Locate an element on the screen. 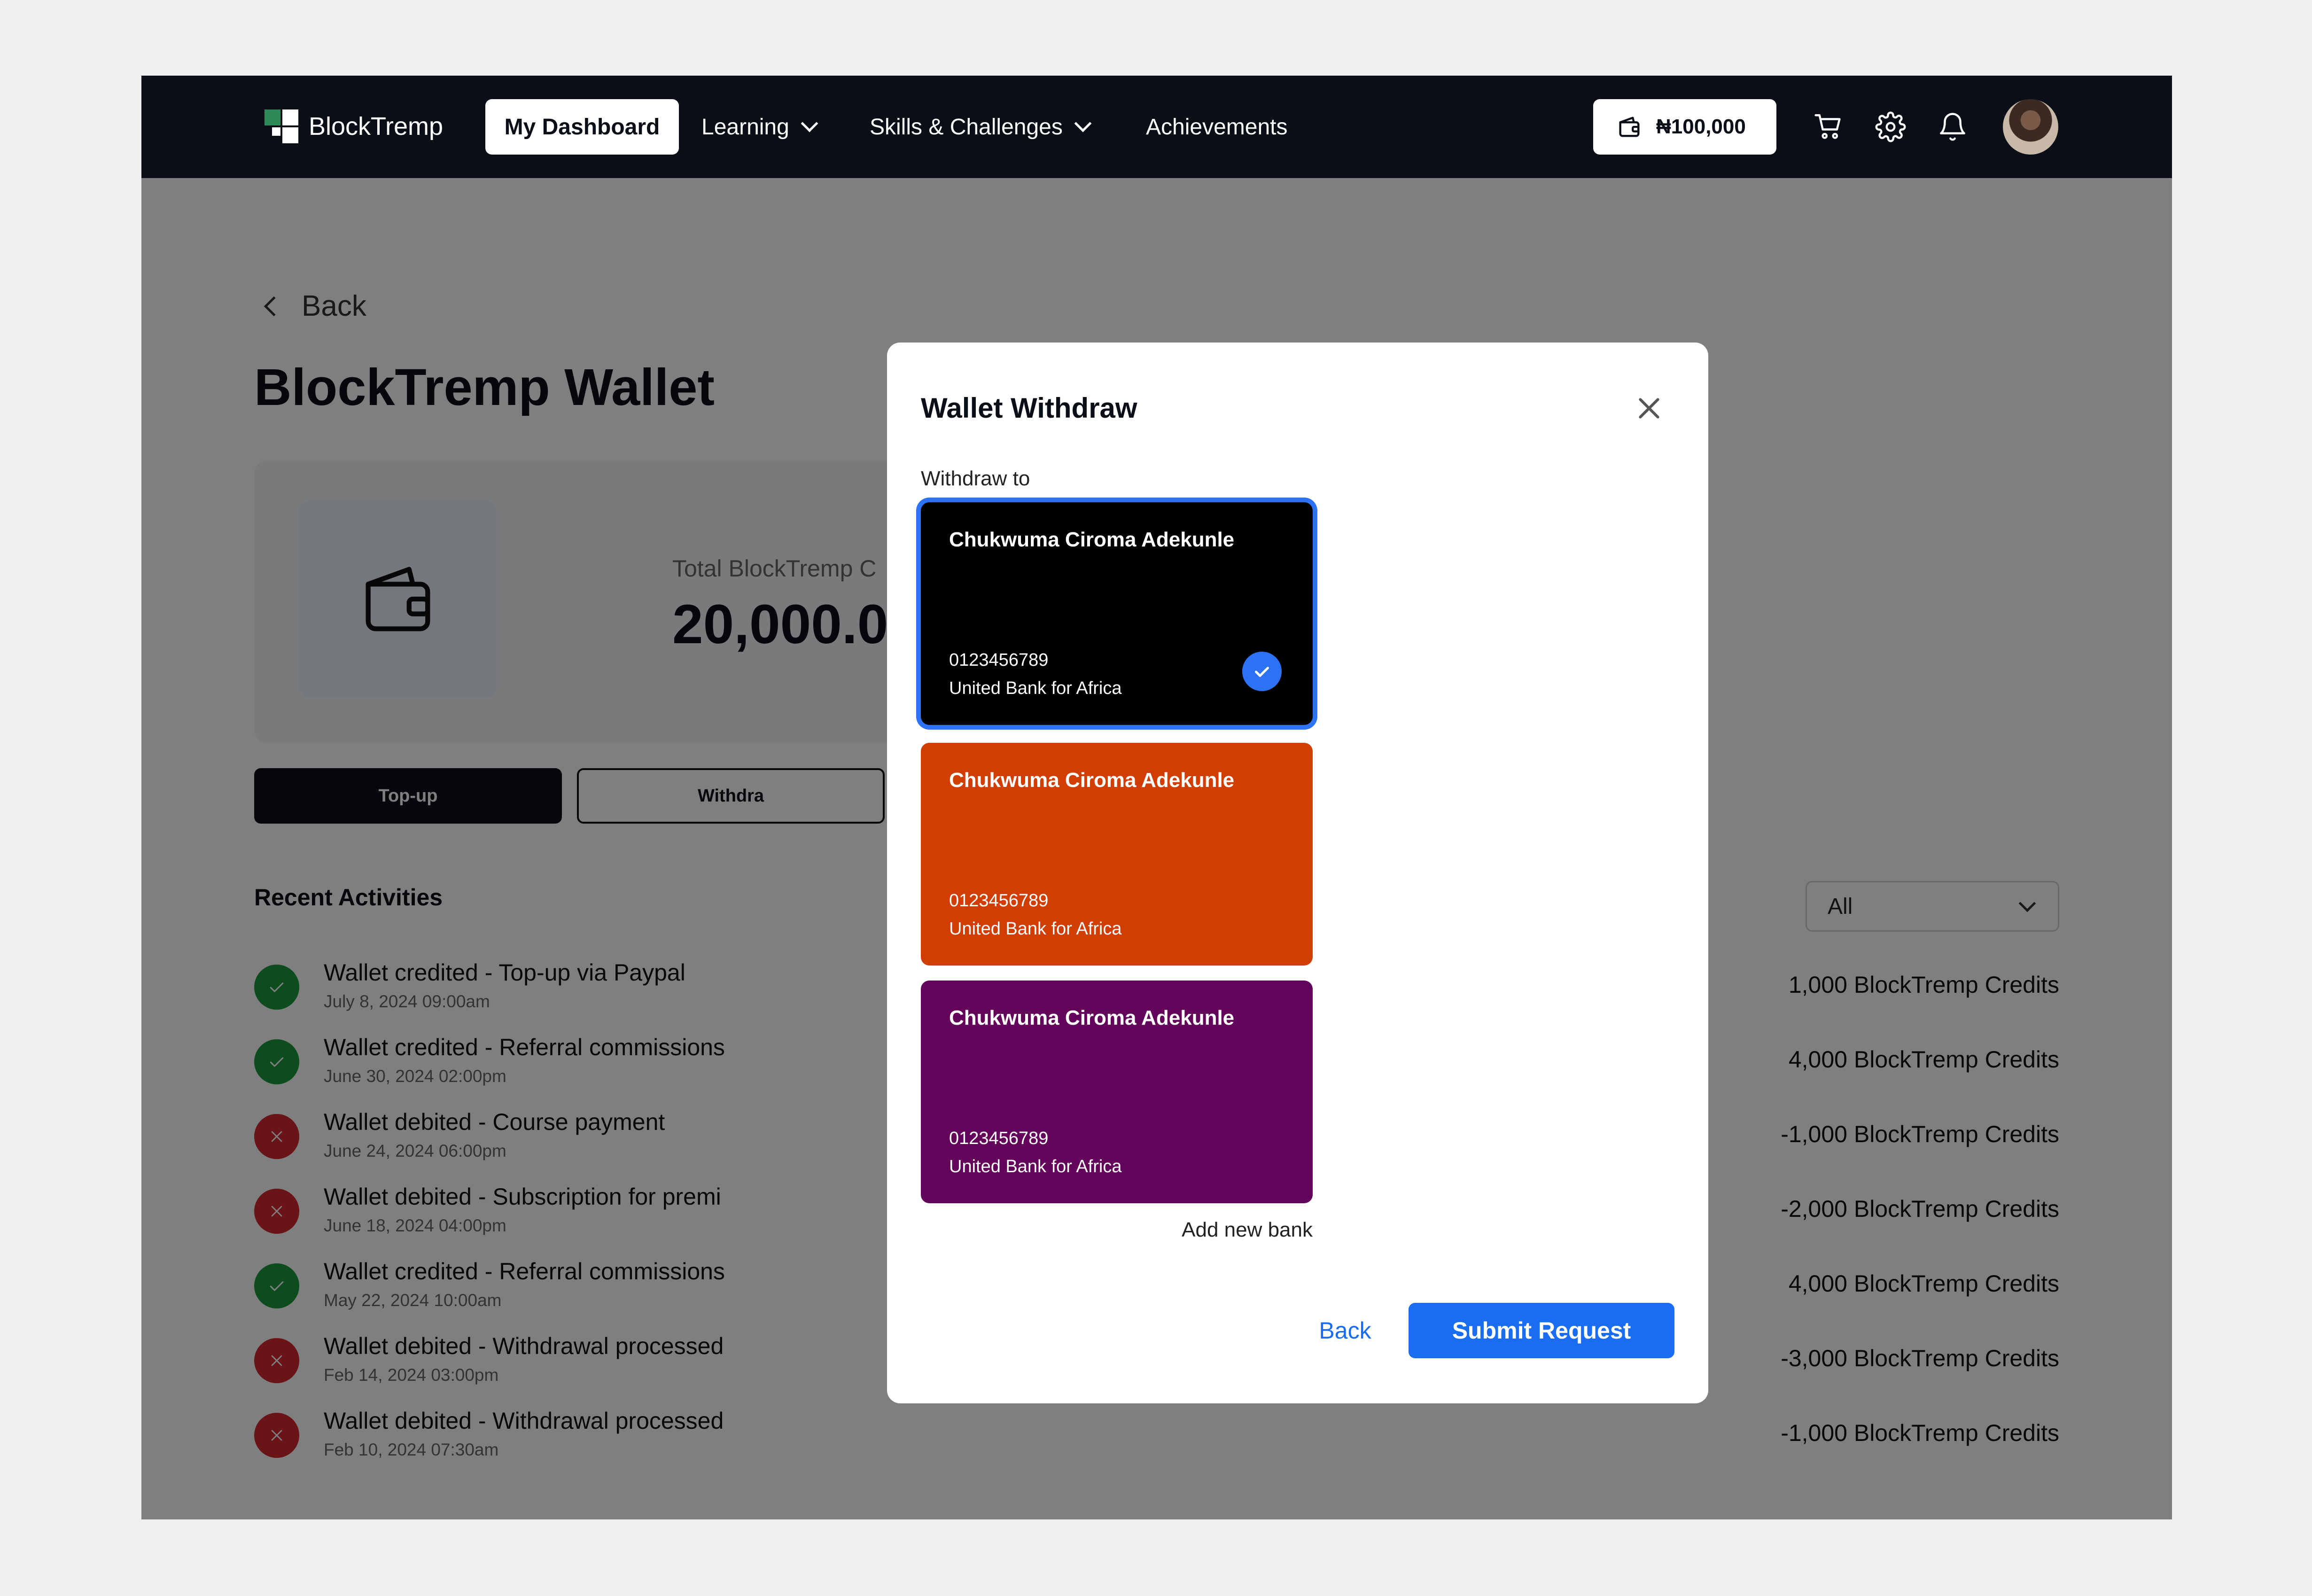 The image size is (2312, 1596). submit-request-button: Submit Request is located at coordinates (1541, 1331).